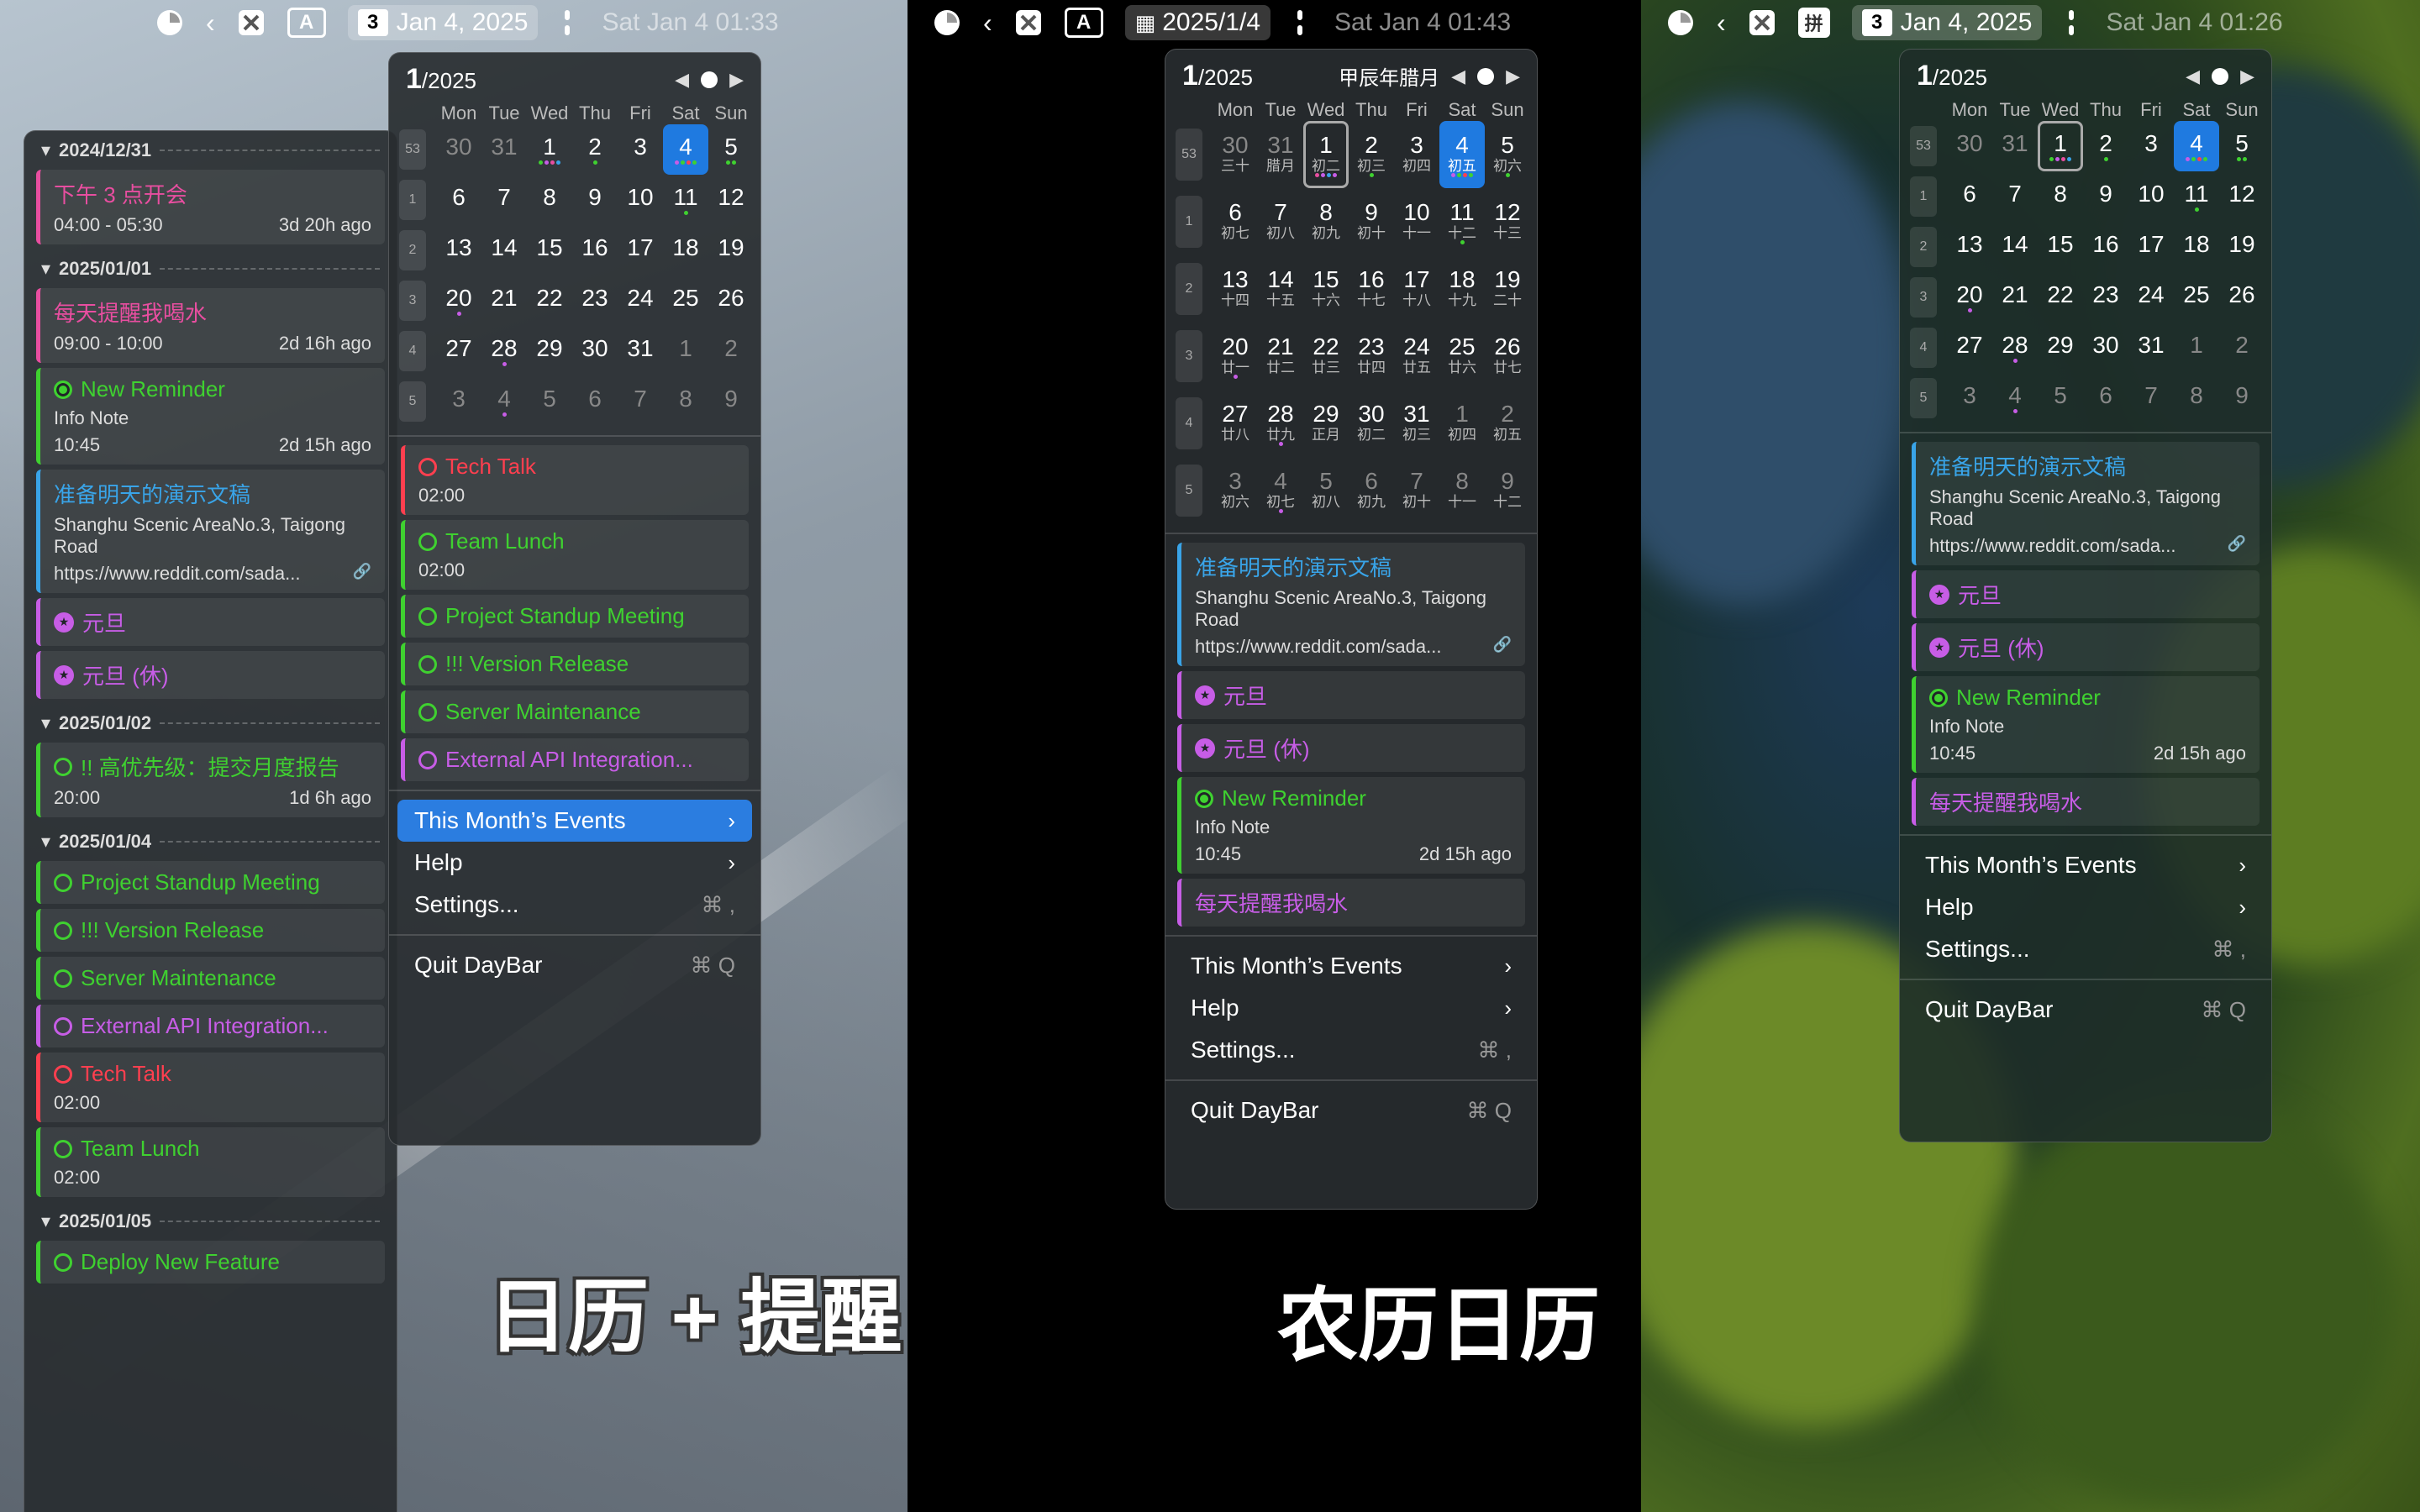  I want to click on reminder-done-icon, so click(1204, 798).